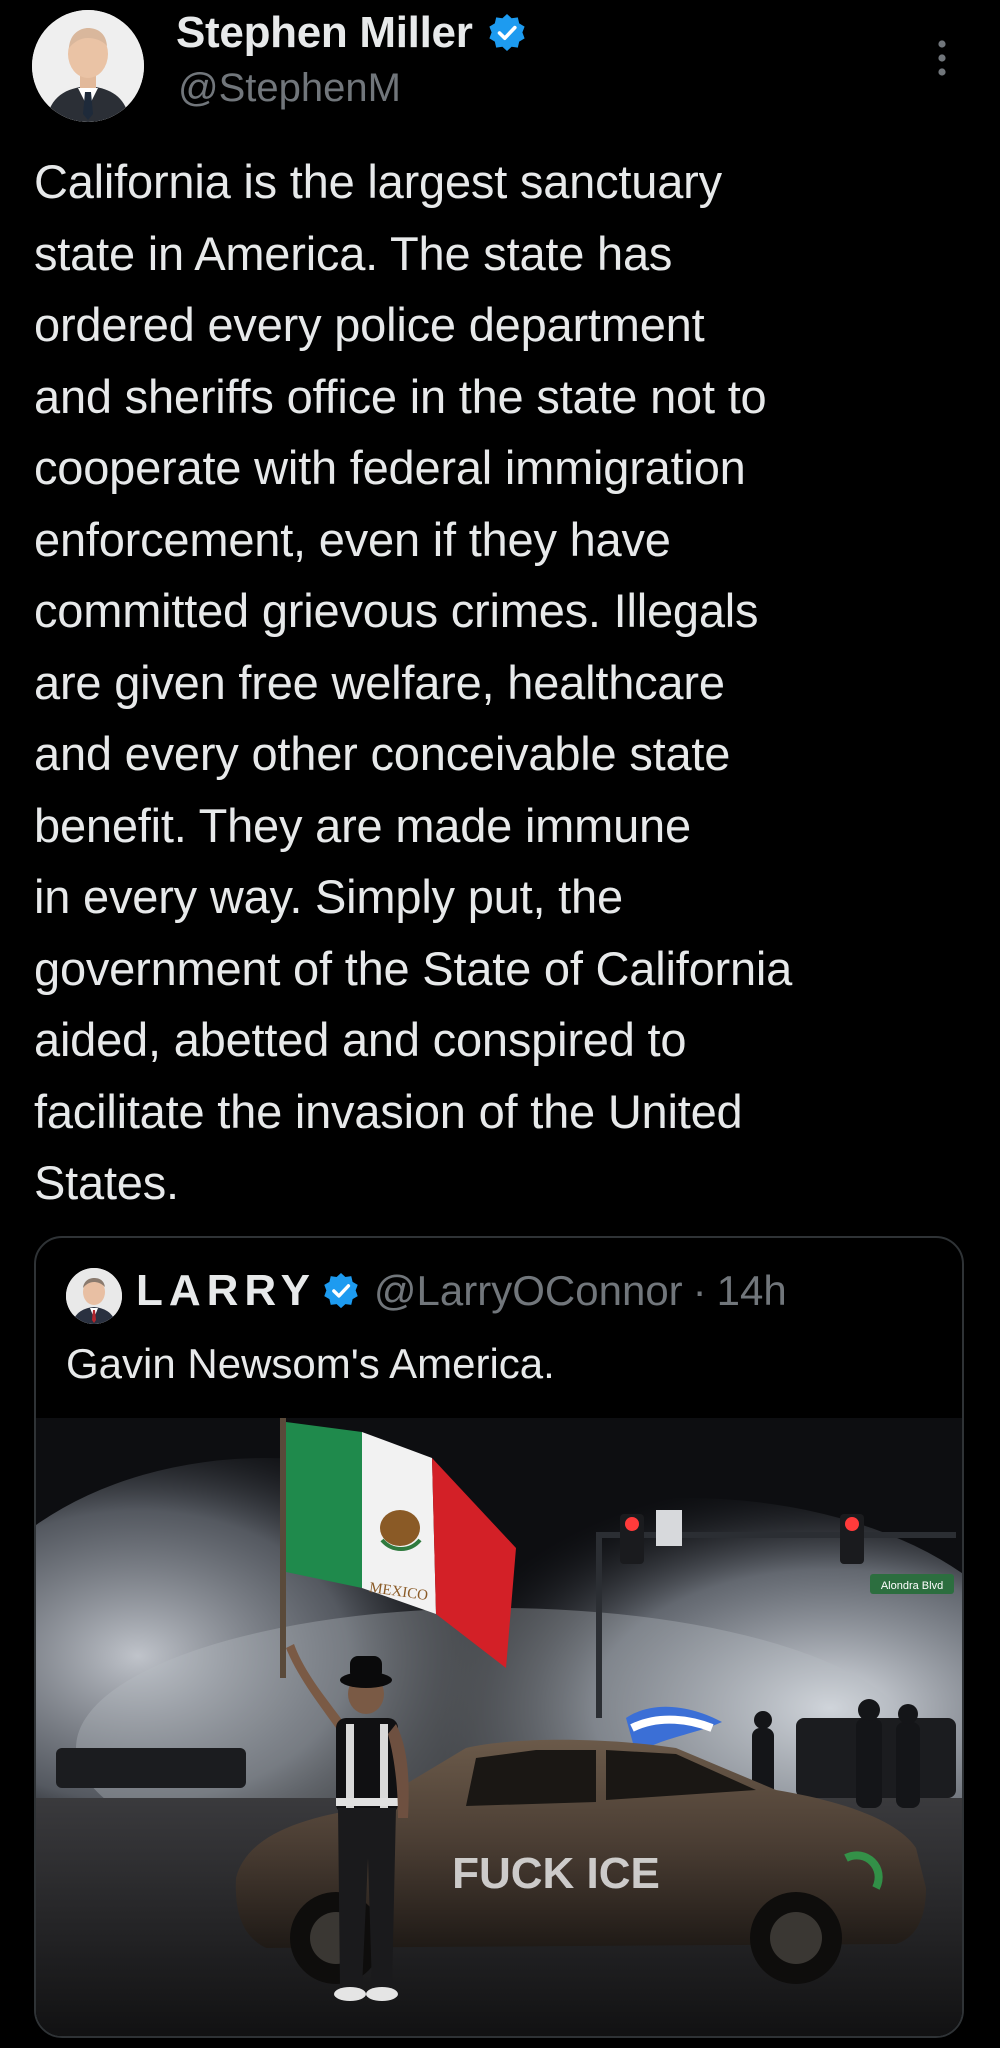  I want to click on author-avatar, so click(88, 66).